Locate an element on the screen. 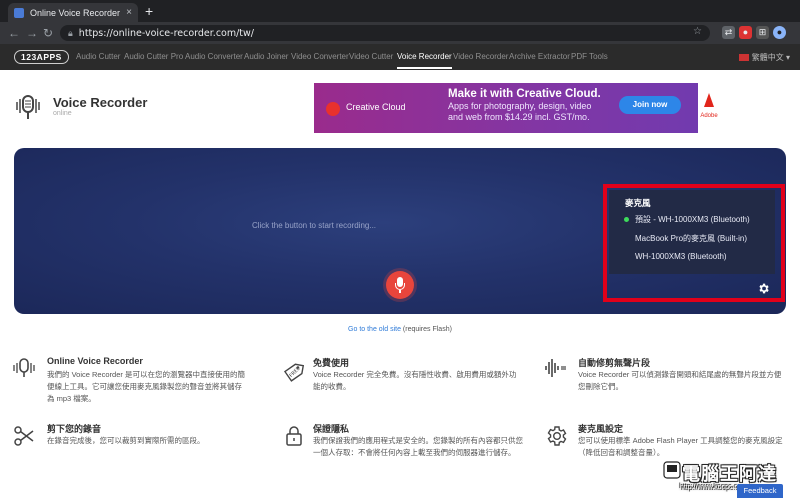 Image resolution: width=800 pixels, height=500 pixels. nav-video-cutter: Video Cutter is located at coordinates (371, 56).